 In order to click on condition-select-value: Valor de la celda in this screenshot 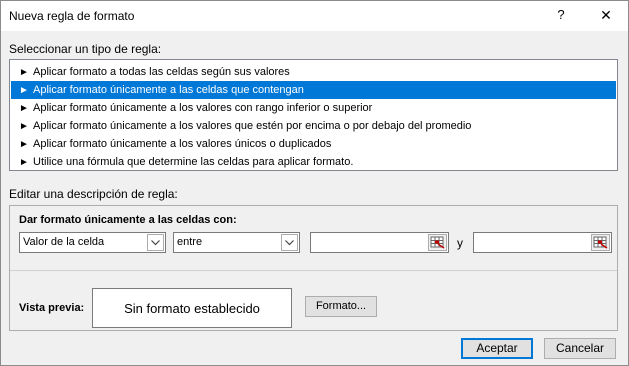, I will do `click(64, 242)`.